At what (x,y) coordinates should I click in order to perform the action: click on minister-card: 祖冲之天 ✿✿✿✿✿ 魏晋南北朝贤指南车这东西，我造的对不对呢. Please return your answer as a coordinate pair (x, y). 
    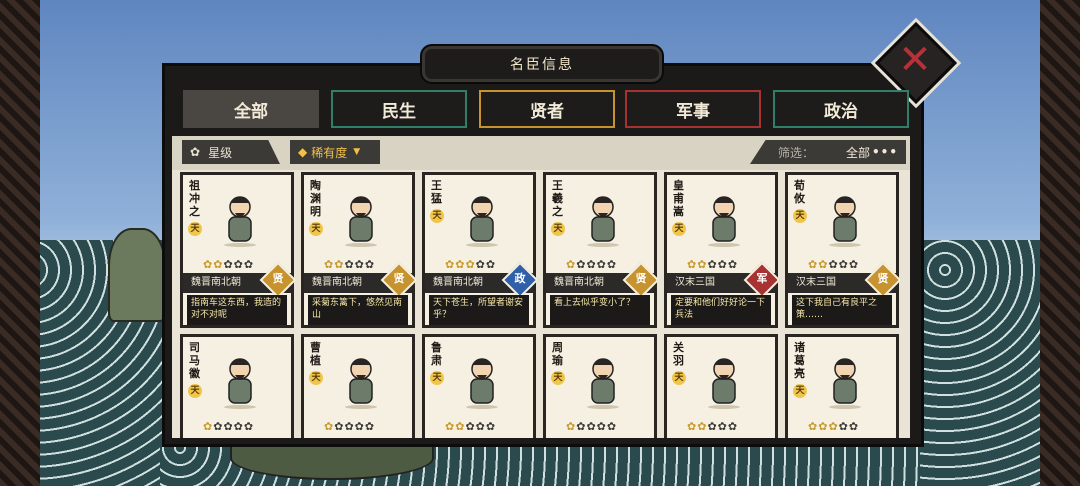
    Looking at the image, I should click on (238, 250).